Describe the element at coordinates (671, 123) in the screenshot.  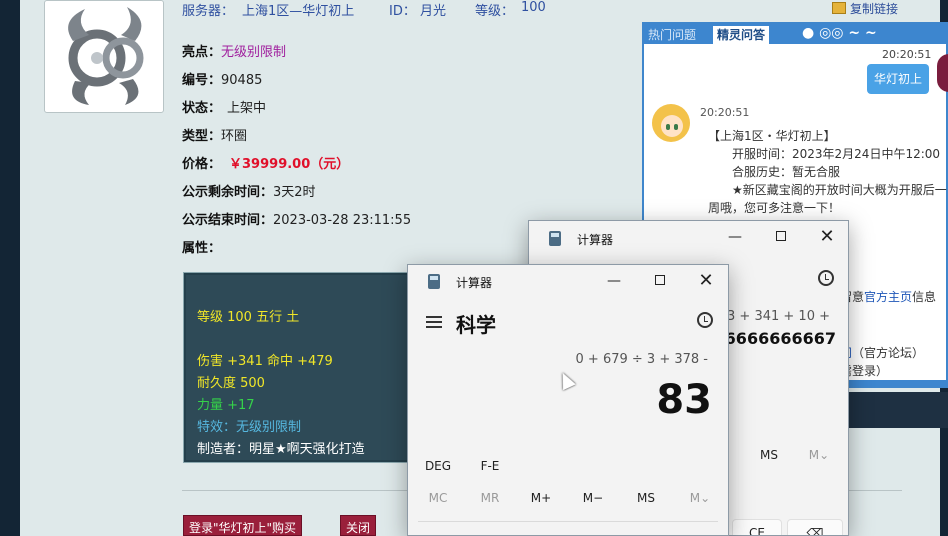
I see `bot-avatar` at that location.